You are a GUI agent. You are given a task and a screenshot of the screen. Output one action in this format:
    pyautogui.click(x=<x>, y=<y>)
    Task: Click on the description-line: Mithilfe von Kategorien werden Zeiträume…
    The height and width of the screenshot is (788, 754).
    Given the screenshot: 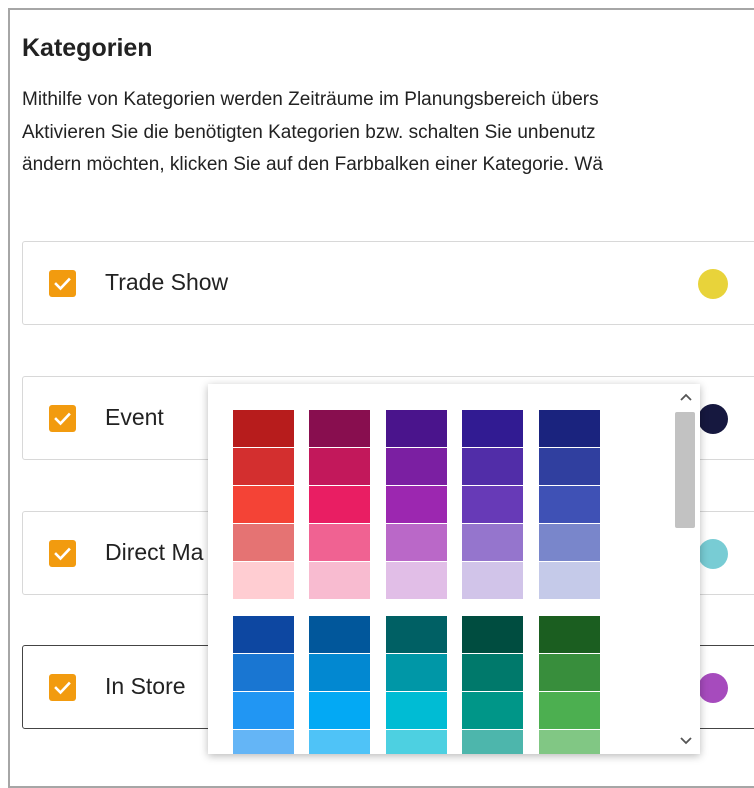 What is the action you would take?
    pyautogui.click(x=310, y=99)
    